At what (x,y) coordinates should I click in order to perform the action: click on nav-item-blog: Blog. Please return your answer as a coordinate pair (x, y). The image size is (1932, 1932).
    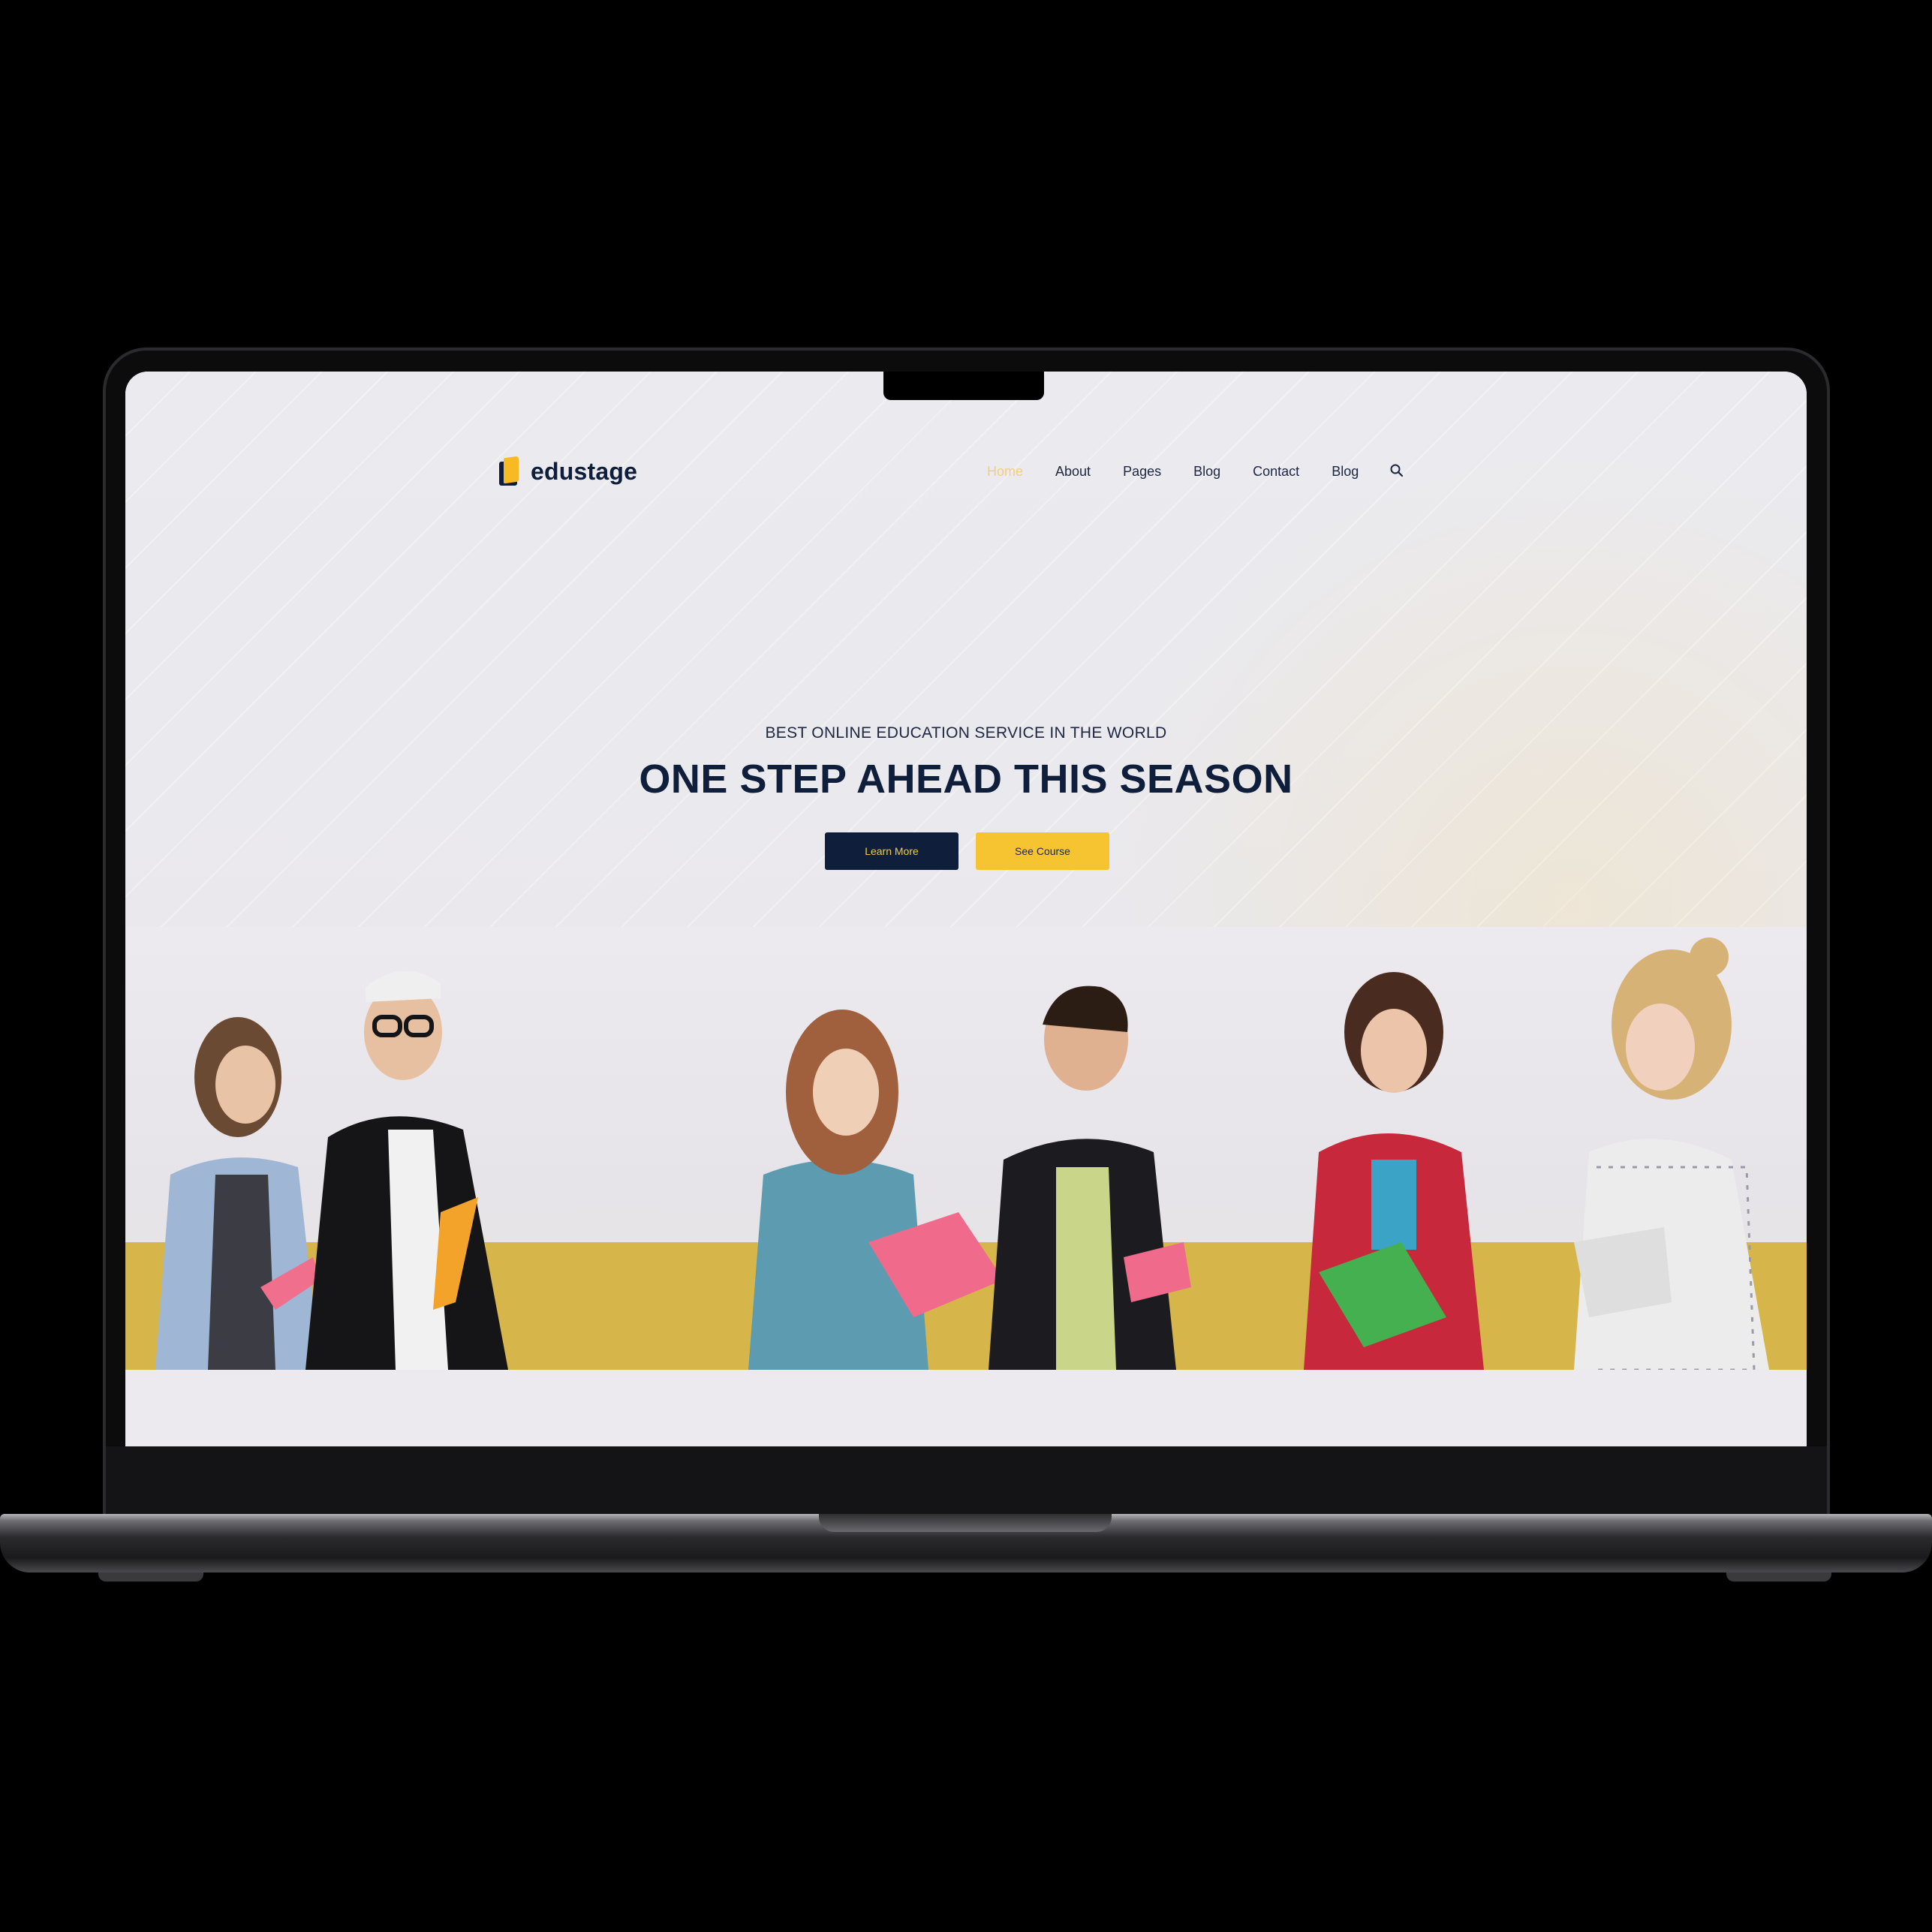
    Looking at the image, I should click on (1206, 472).